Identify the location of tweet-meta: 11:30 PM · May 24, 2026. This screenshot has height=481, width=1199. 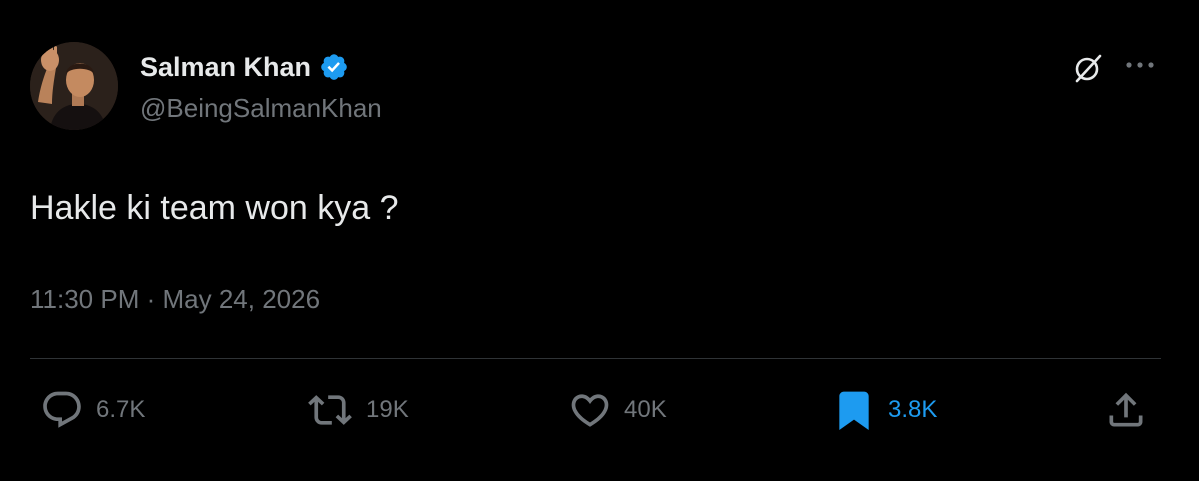
(175, 299).